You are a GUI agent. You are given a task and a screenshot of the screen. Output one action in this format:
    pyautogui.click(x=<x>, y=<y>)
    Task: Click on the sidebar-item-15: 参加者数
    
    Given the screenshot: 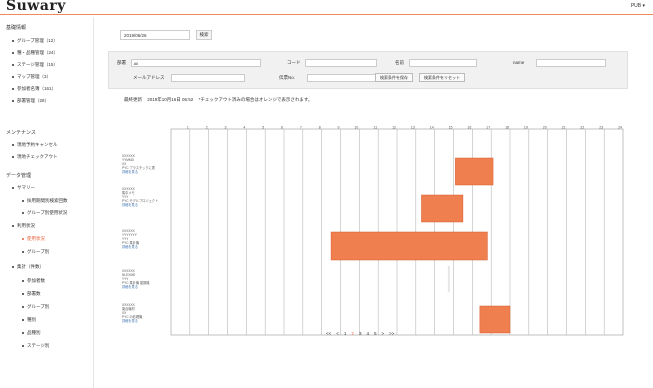 What is the action you would take?
    pyautogui.click(x=33, y=281)
    